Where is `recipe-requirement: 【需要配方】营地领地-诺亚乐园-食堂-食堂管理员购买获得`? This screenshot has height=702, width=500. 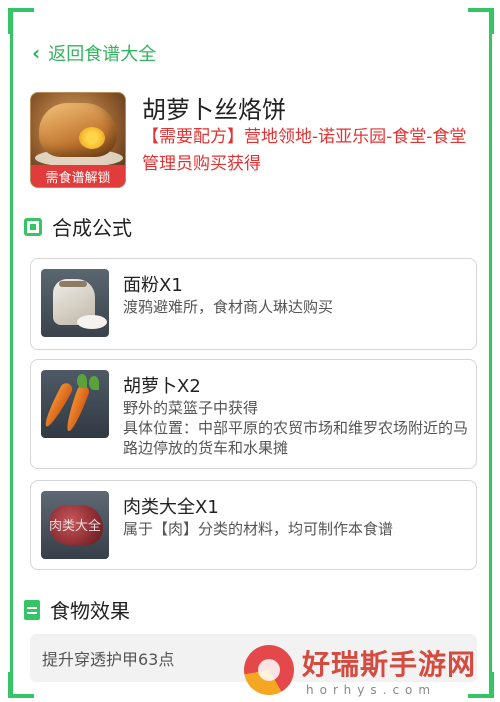
recipe-requirement: 【需要配方】营地领地-诺亚乐园-食堂-食堂管理员购买获得 is located at coordinates (304, 150).